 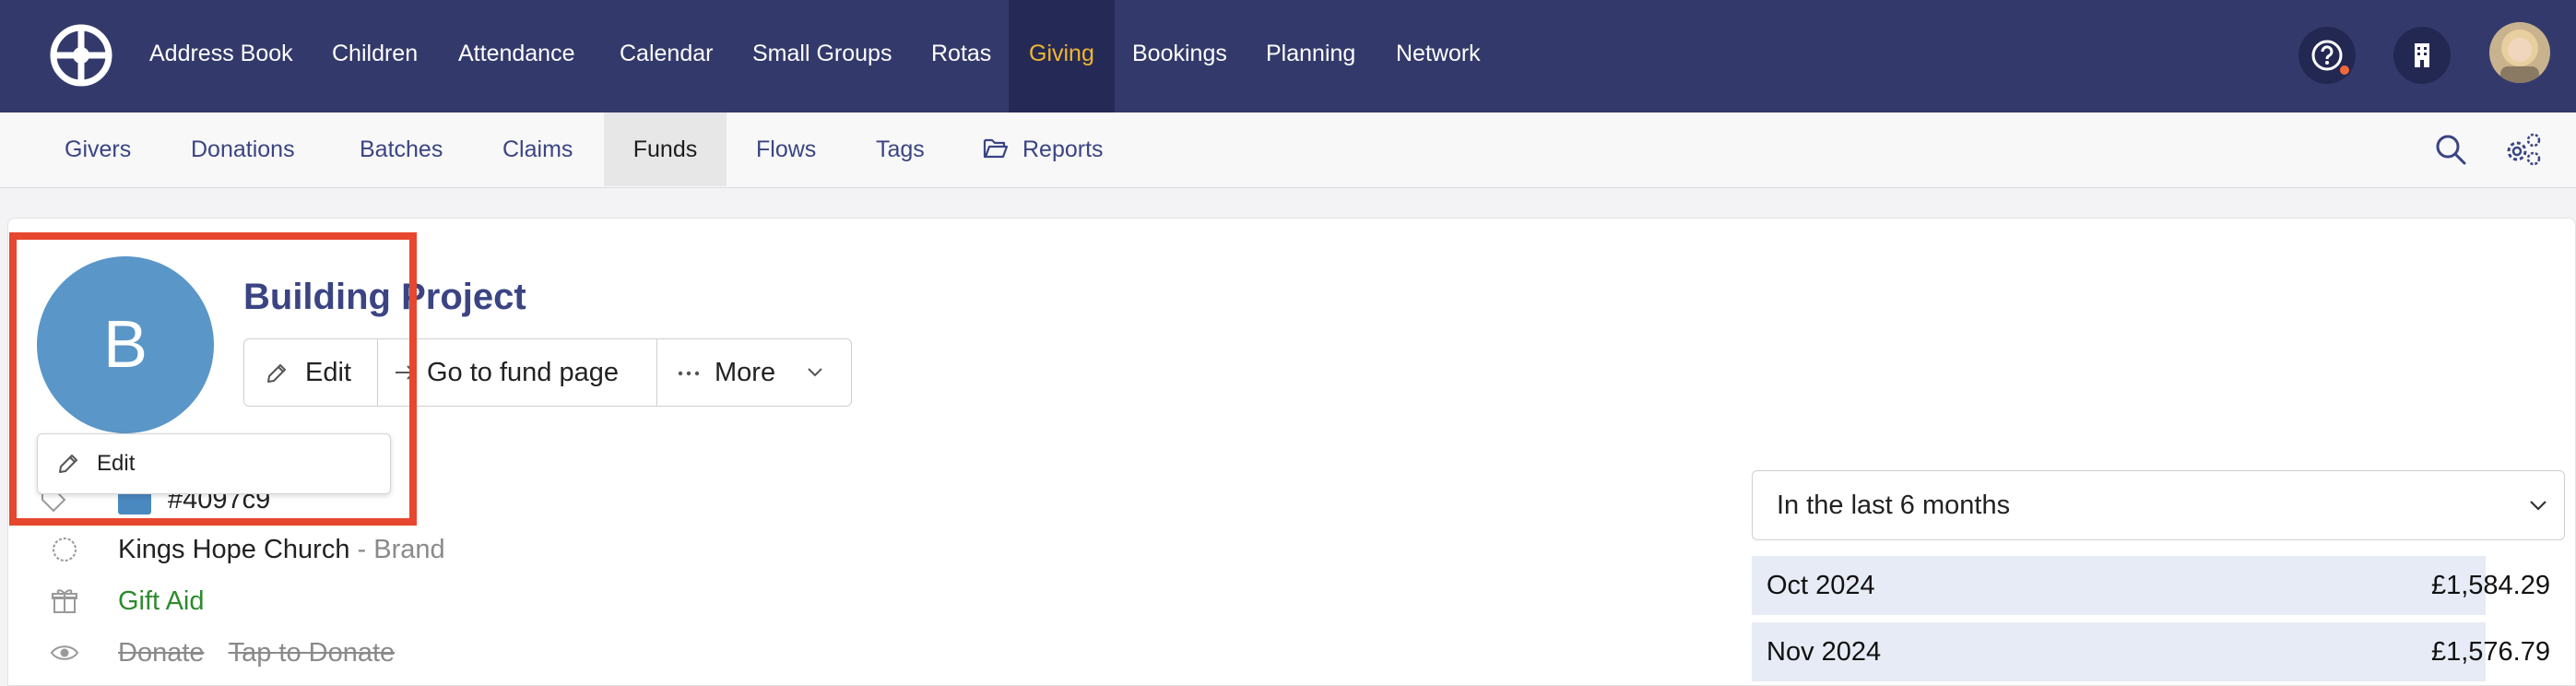 I want to click on stat-month: Nov 2024, so click(x=1824, y=652).